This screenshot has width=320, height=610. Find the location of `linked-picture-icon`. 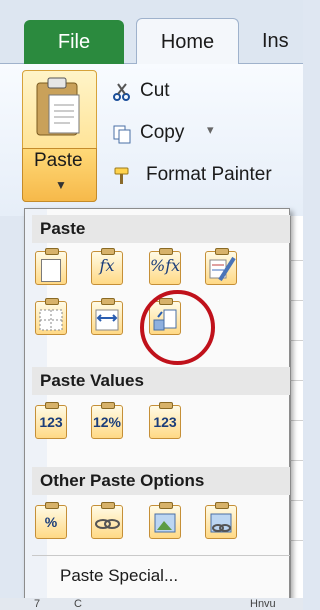

linked-picture-icon is located at coordinates (221, 520).